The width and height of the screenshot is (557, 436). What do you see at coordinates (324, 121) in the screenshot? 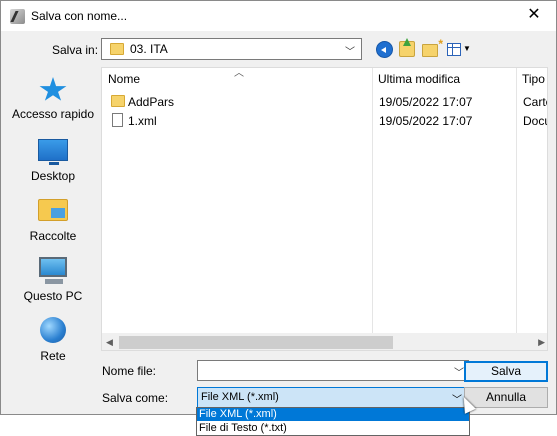
I see `file-row: 1.xml 19/05/2022 17:07 Docu` at bounding box center [324, 121].